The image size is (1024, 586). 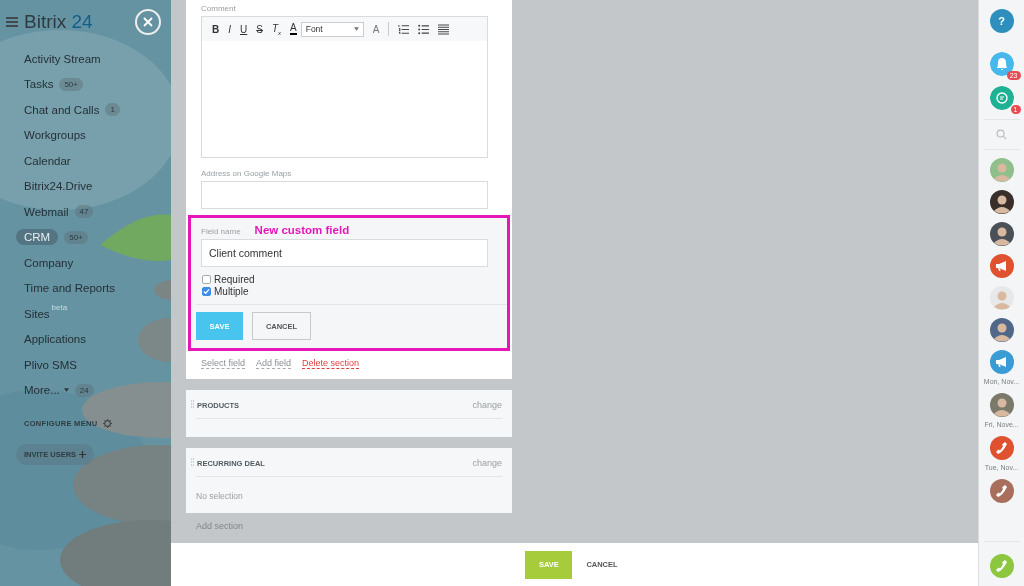 I want to click on checkbox-label: Required, so click(x=234, y=279).